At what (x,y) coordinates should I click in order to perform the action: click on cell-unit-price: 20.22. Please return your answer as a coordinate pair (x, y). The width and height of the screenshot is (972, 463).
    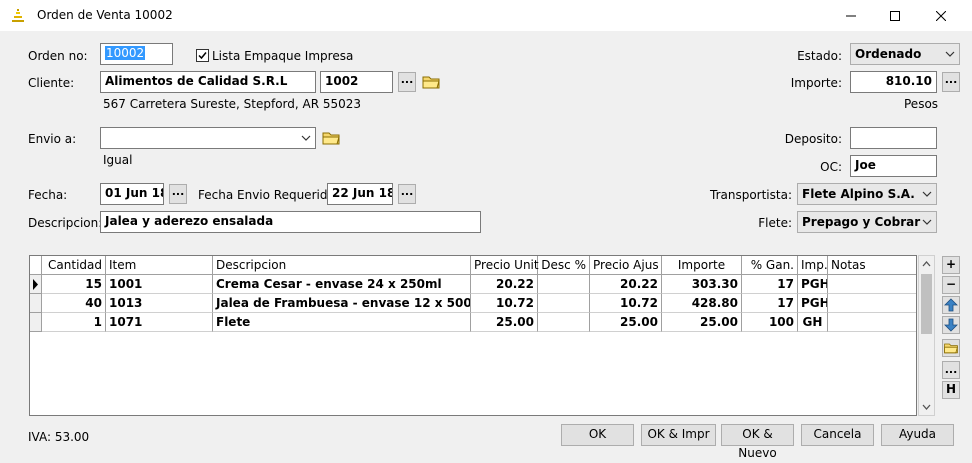
    Looking at the image, I should click on (504, 284).